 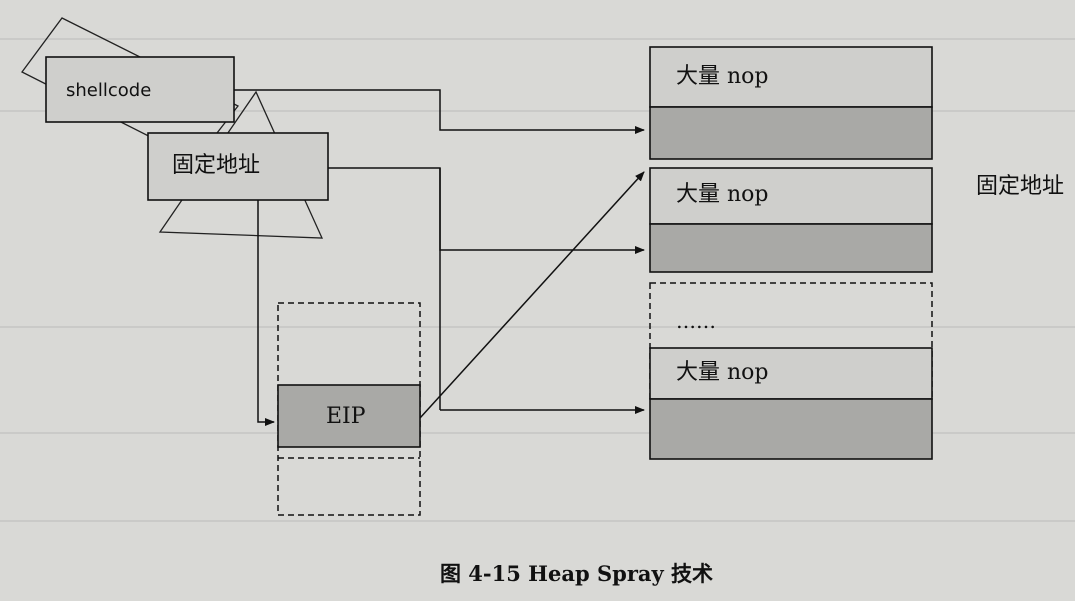 I want to click on figure-caption: 图 4-15 Heap Spray 技术, so click(x=577, y=573).